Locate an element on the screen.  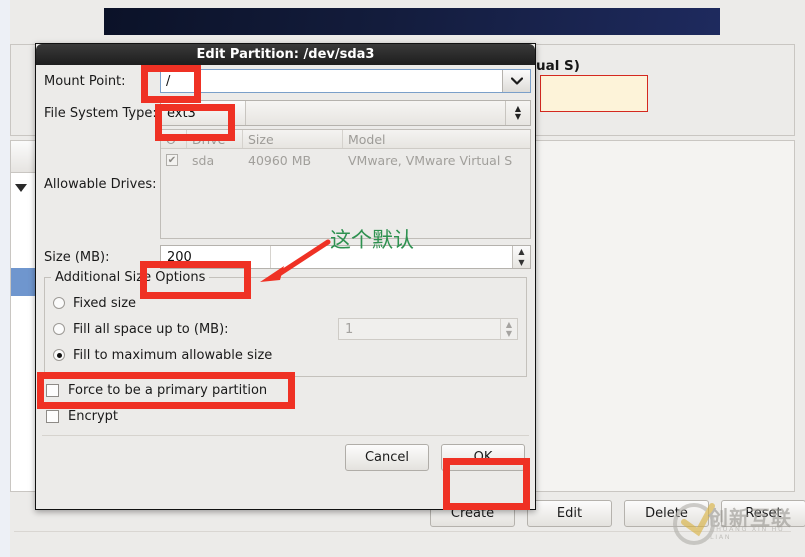
cell-model: VMware, VMware Virtual S is located at coordinates (430, 160).